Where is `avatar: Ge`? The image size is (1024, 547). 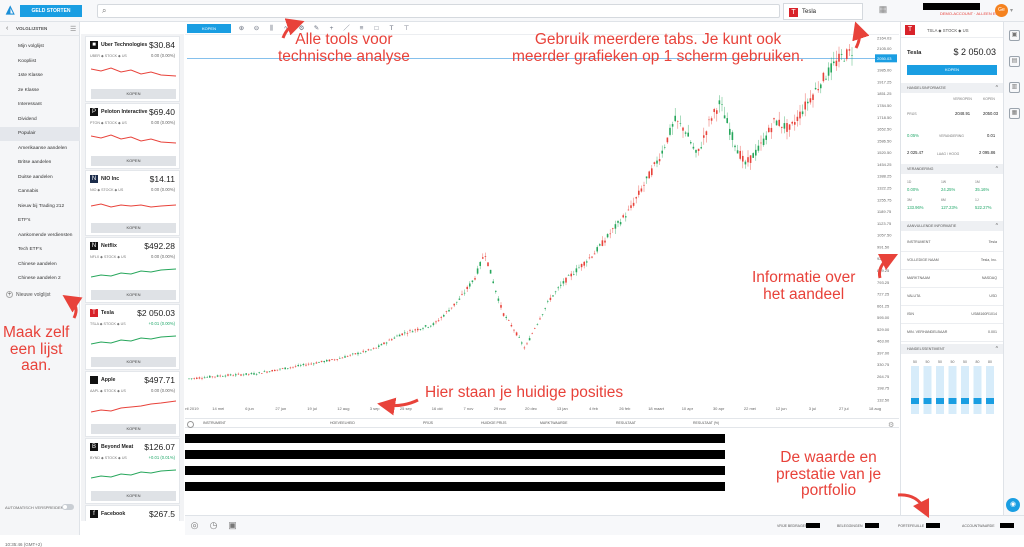 avatar: Ge is located at coordinates (1001, 10).